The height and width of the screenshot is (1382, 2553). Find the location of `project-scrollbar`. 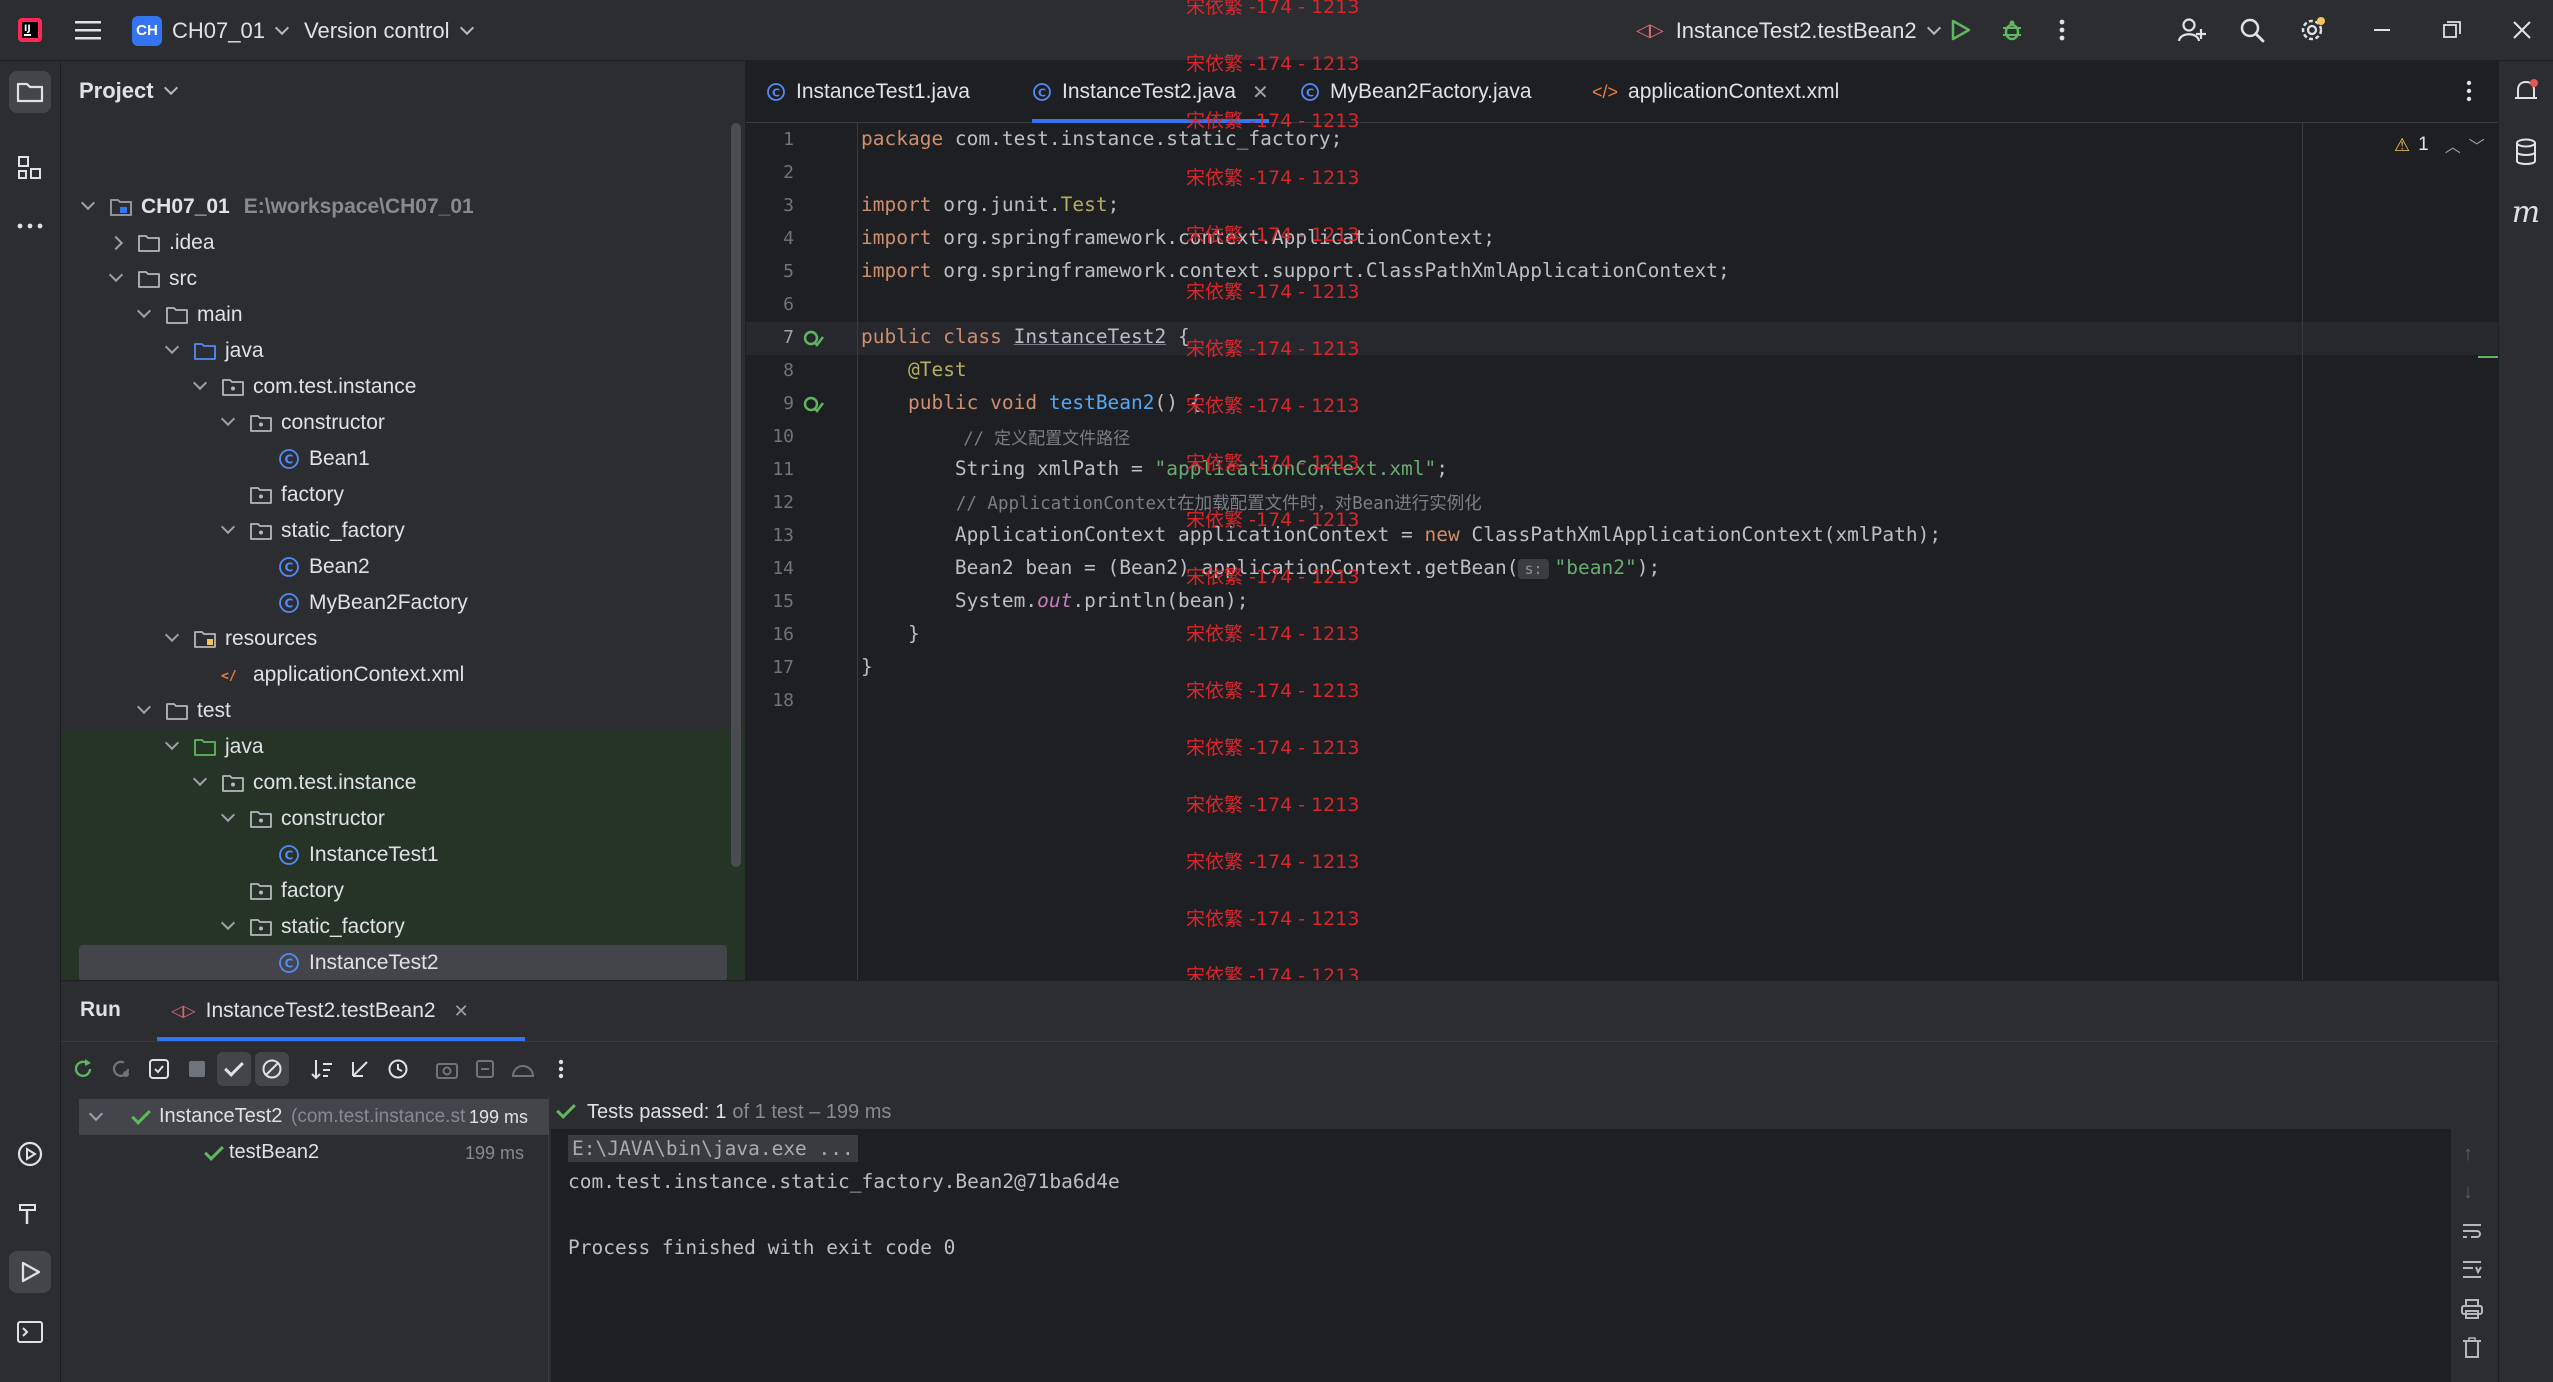

project-scrollbar is located at coordinates (736, 495).